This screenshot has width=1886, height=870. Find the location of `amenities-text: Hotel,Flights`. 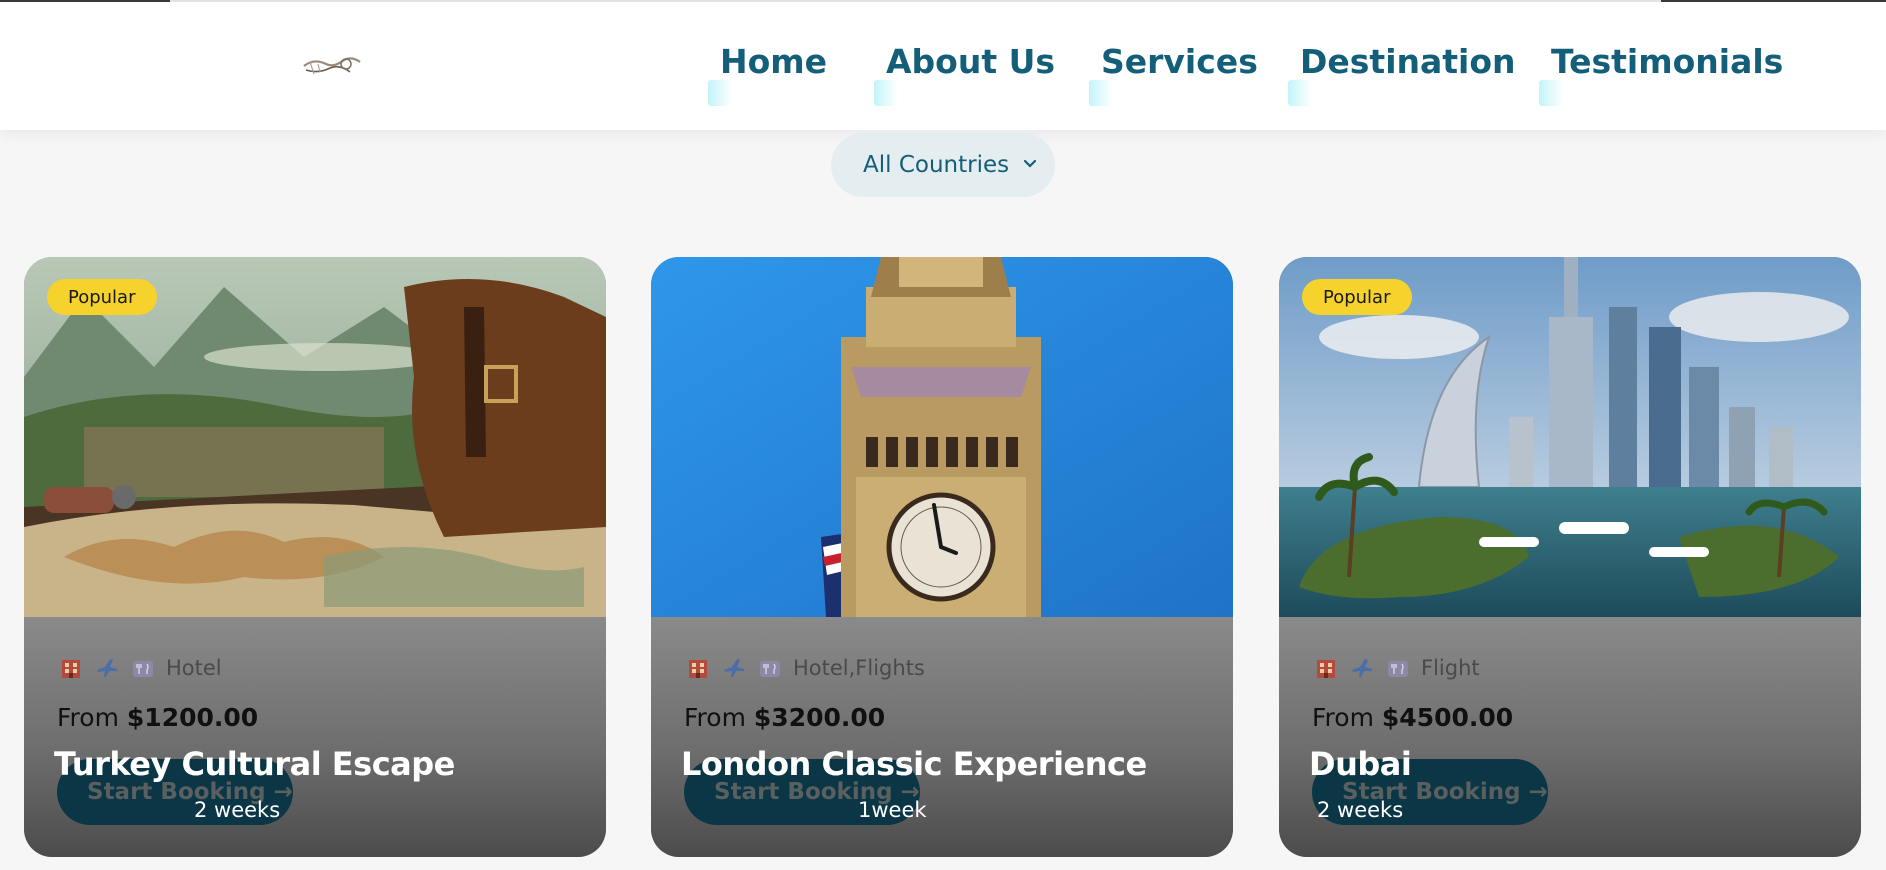

amenities-text: Hotel,Flights is located at coordinates (859, 668).